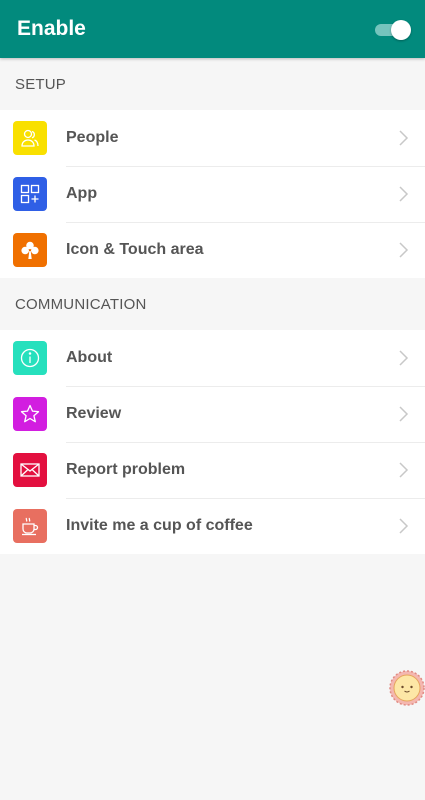  What do you see at coordinates (245, 470) in the screenshot?
I see `row-report-problem-label: Report problem` at bounding box center [245, 470].